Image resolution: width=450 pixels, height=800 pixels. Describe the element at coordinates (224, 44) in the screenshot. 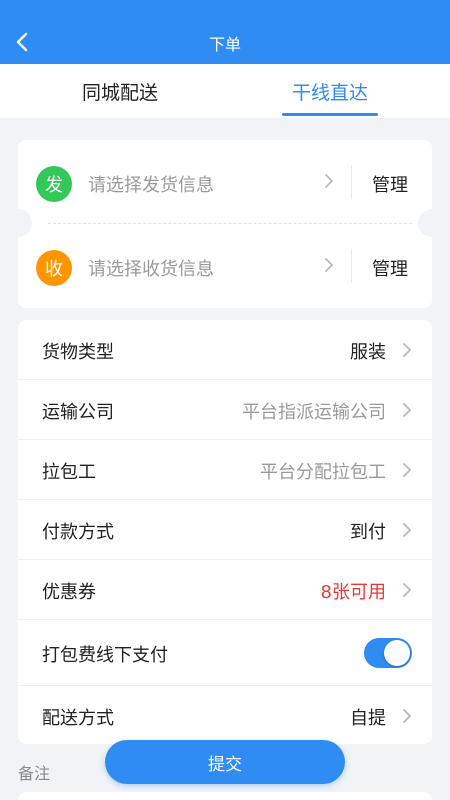

I see `page-title: 下单` at that location.